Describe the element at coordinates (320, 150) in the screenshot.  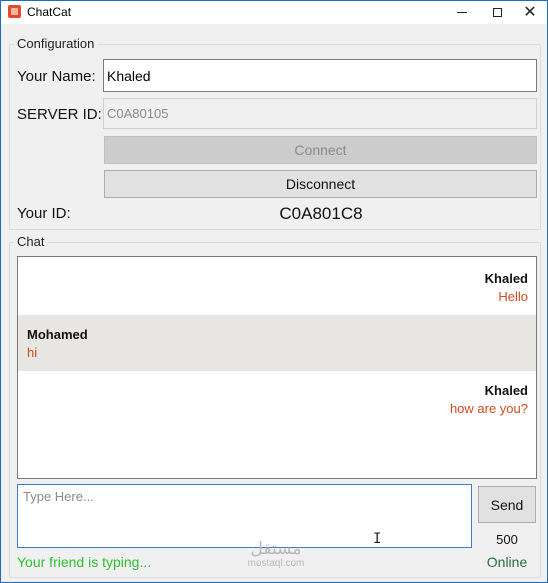
I see `connect-button: Connect` at that location.